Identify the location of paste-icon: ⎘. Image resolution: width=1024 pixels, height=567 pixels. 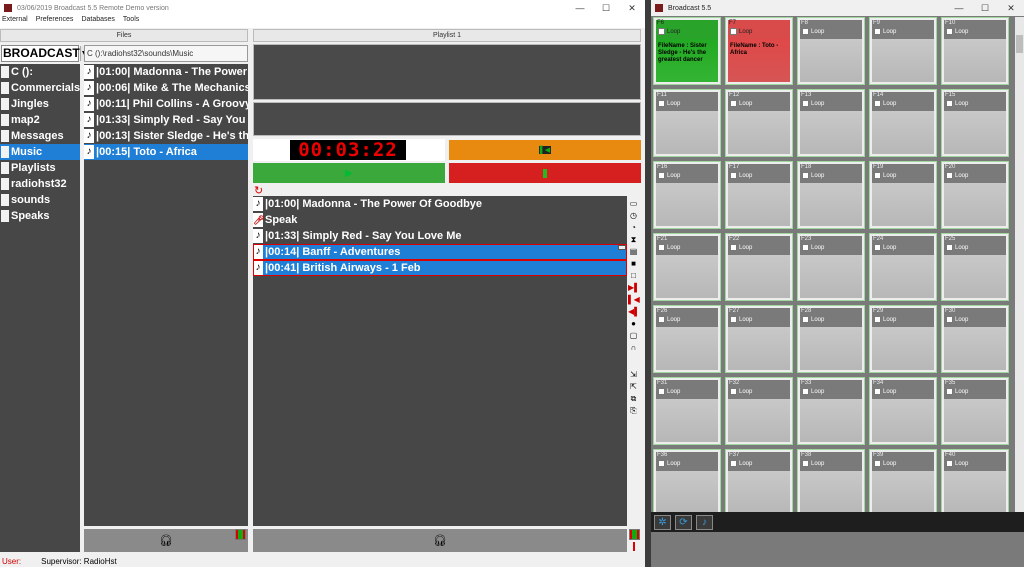
(633, 410).